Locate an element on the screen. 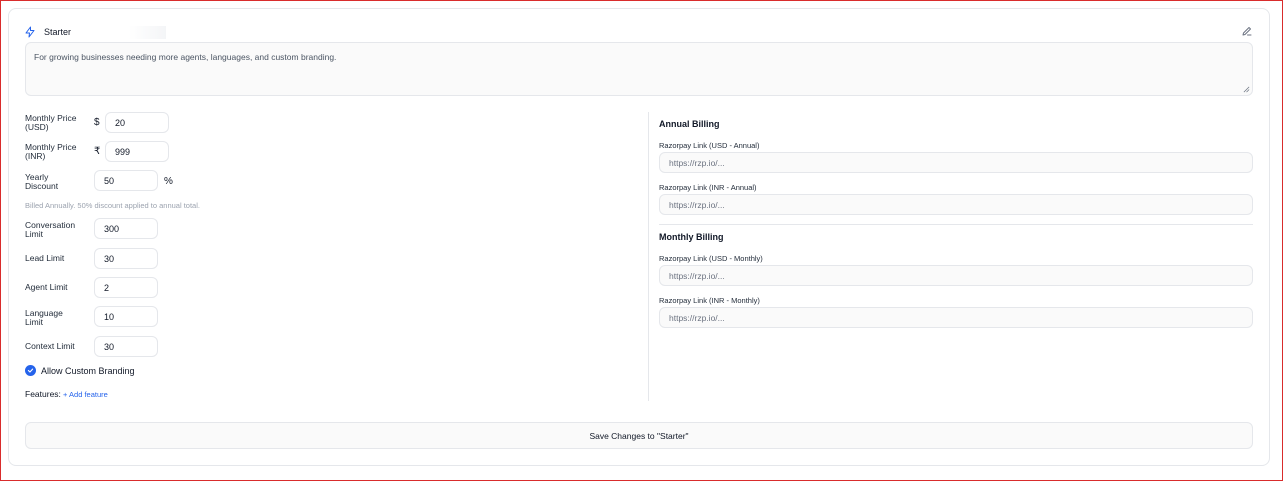 The image size is (1283, 481). razorpay-inr-monthly-label: Razorpay Link (INR - Monthly) is located at coordinates (709, 300).